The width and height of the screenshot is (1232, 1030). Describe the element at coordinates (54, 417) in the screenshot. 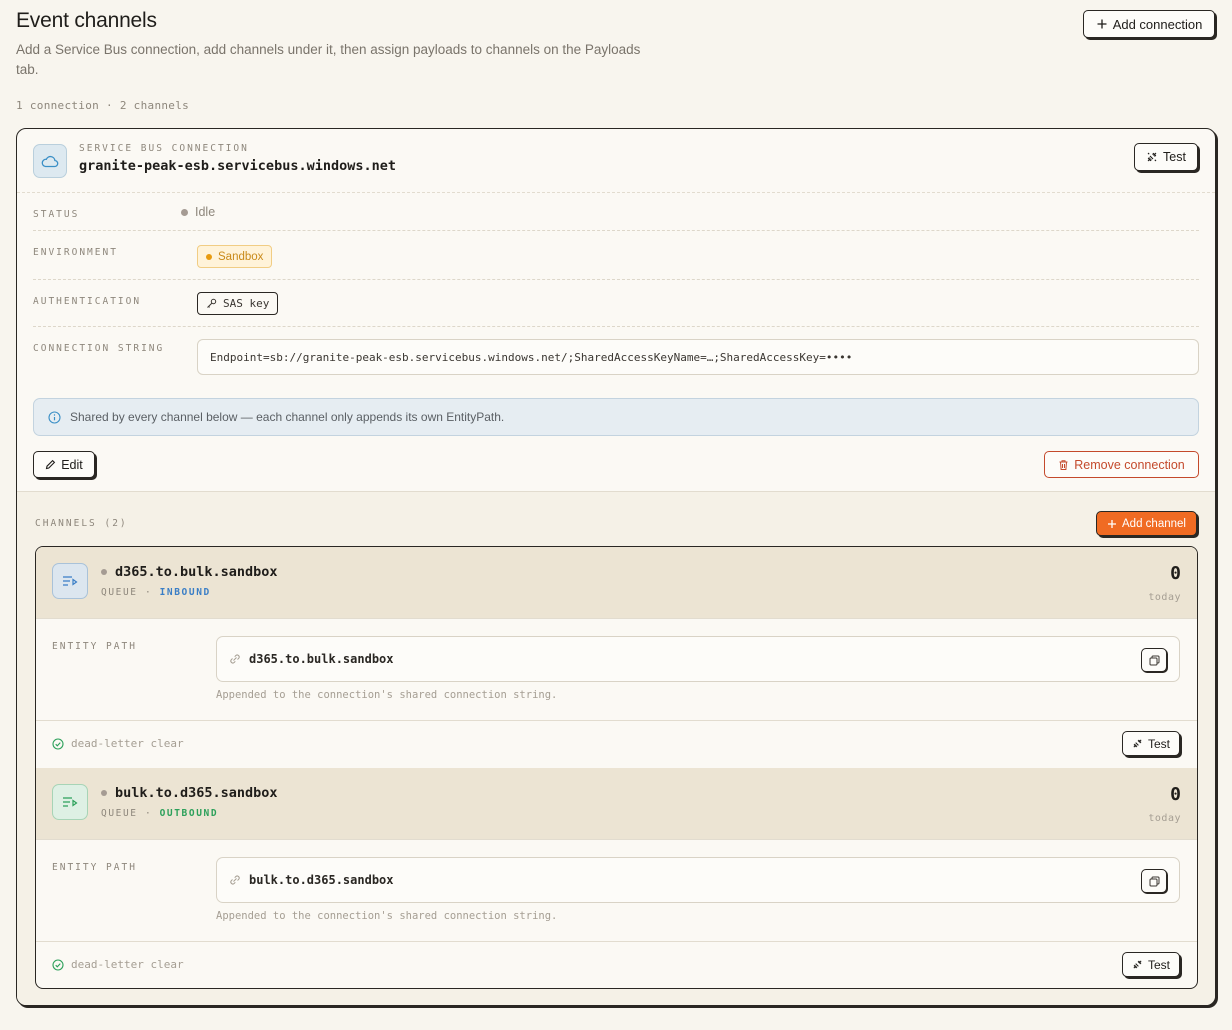

I see `info-icon` at that location.